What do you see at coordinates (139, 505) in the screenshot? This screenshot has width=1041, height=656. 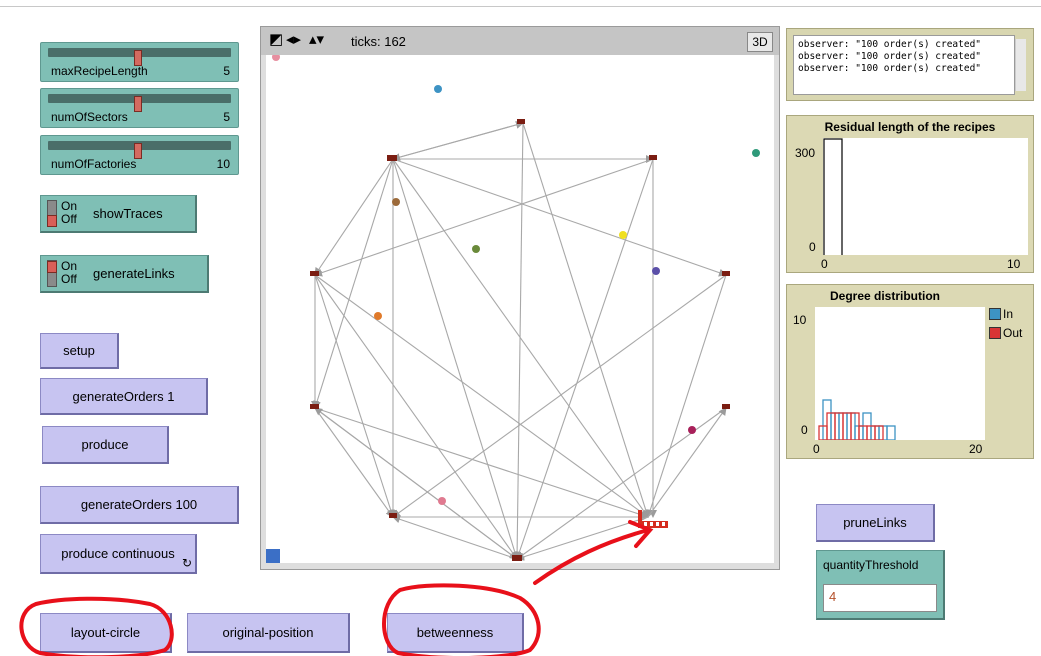 I see `generate-orders-100-button: generateOrders 100` at bounding box center [139, 505].